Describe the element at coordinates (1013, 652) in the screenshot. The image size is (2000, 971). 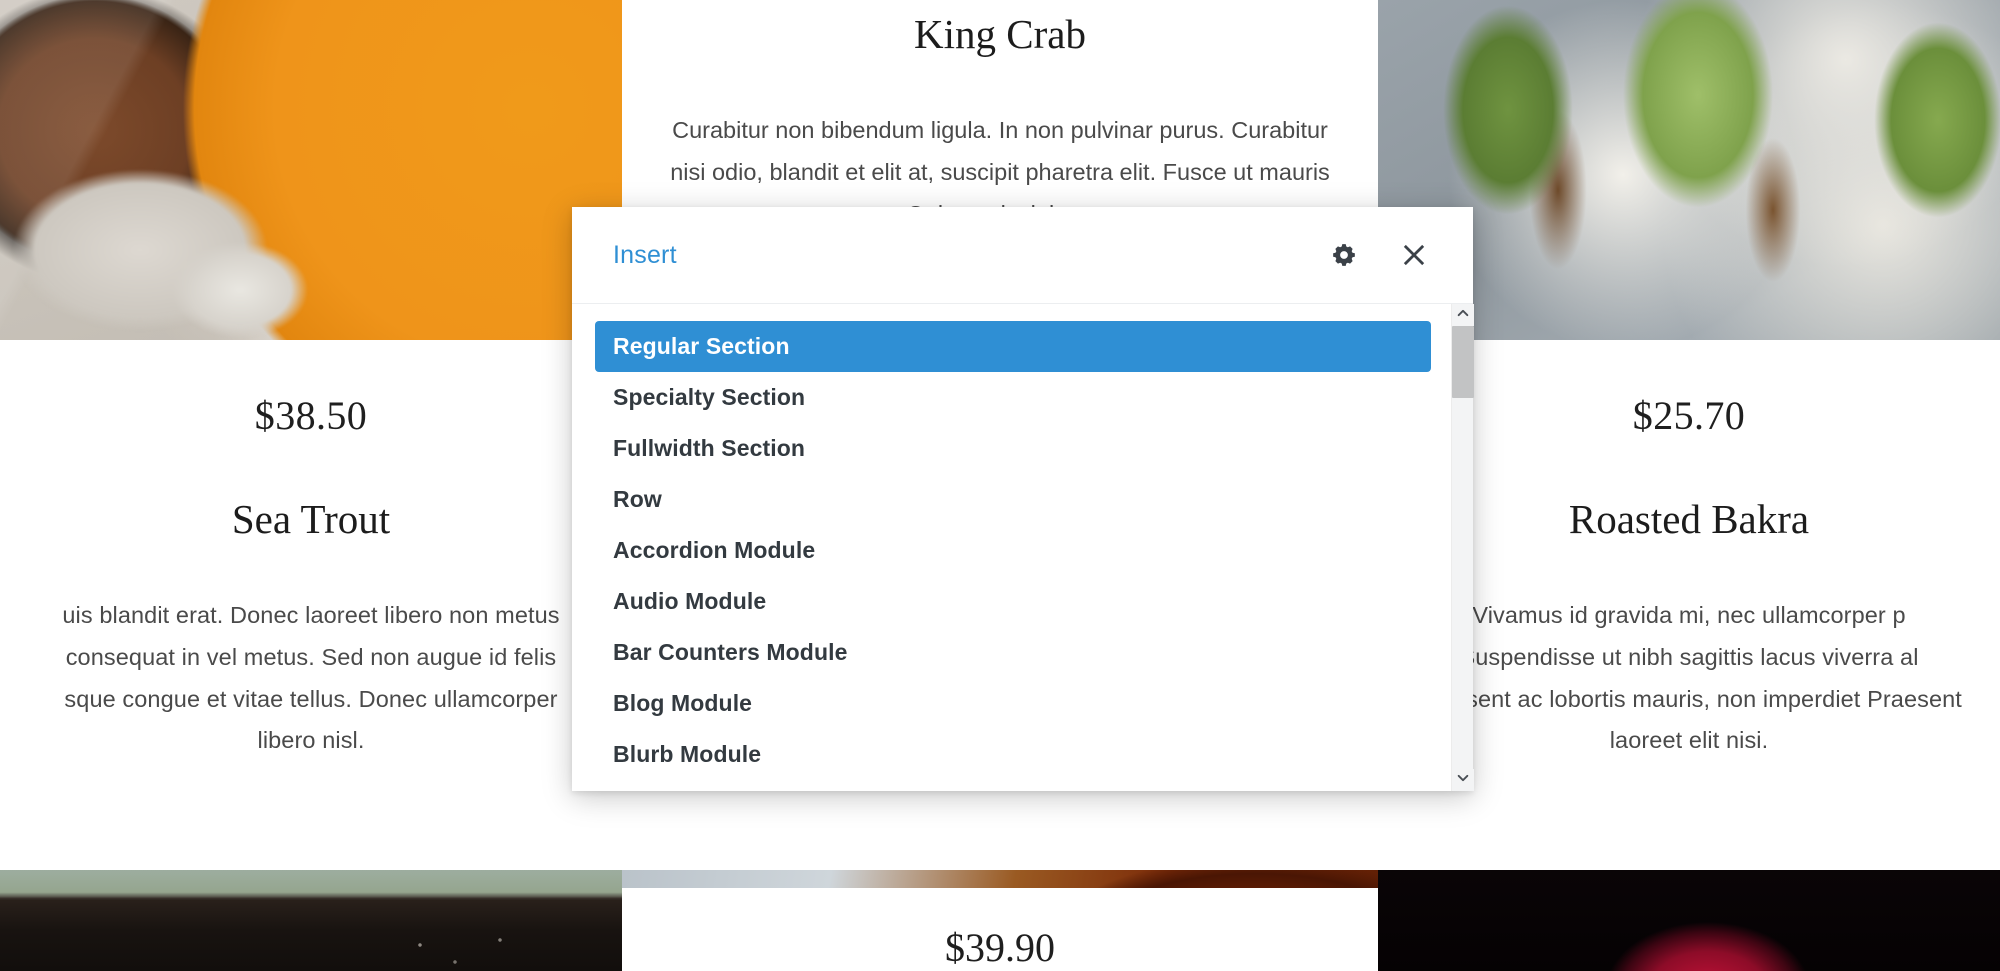
I see `list-item-bar-counters-module: Bar Counters Module` at that location.